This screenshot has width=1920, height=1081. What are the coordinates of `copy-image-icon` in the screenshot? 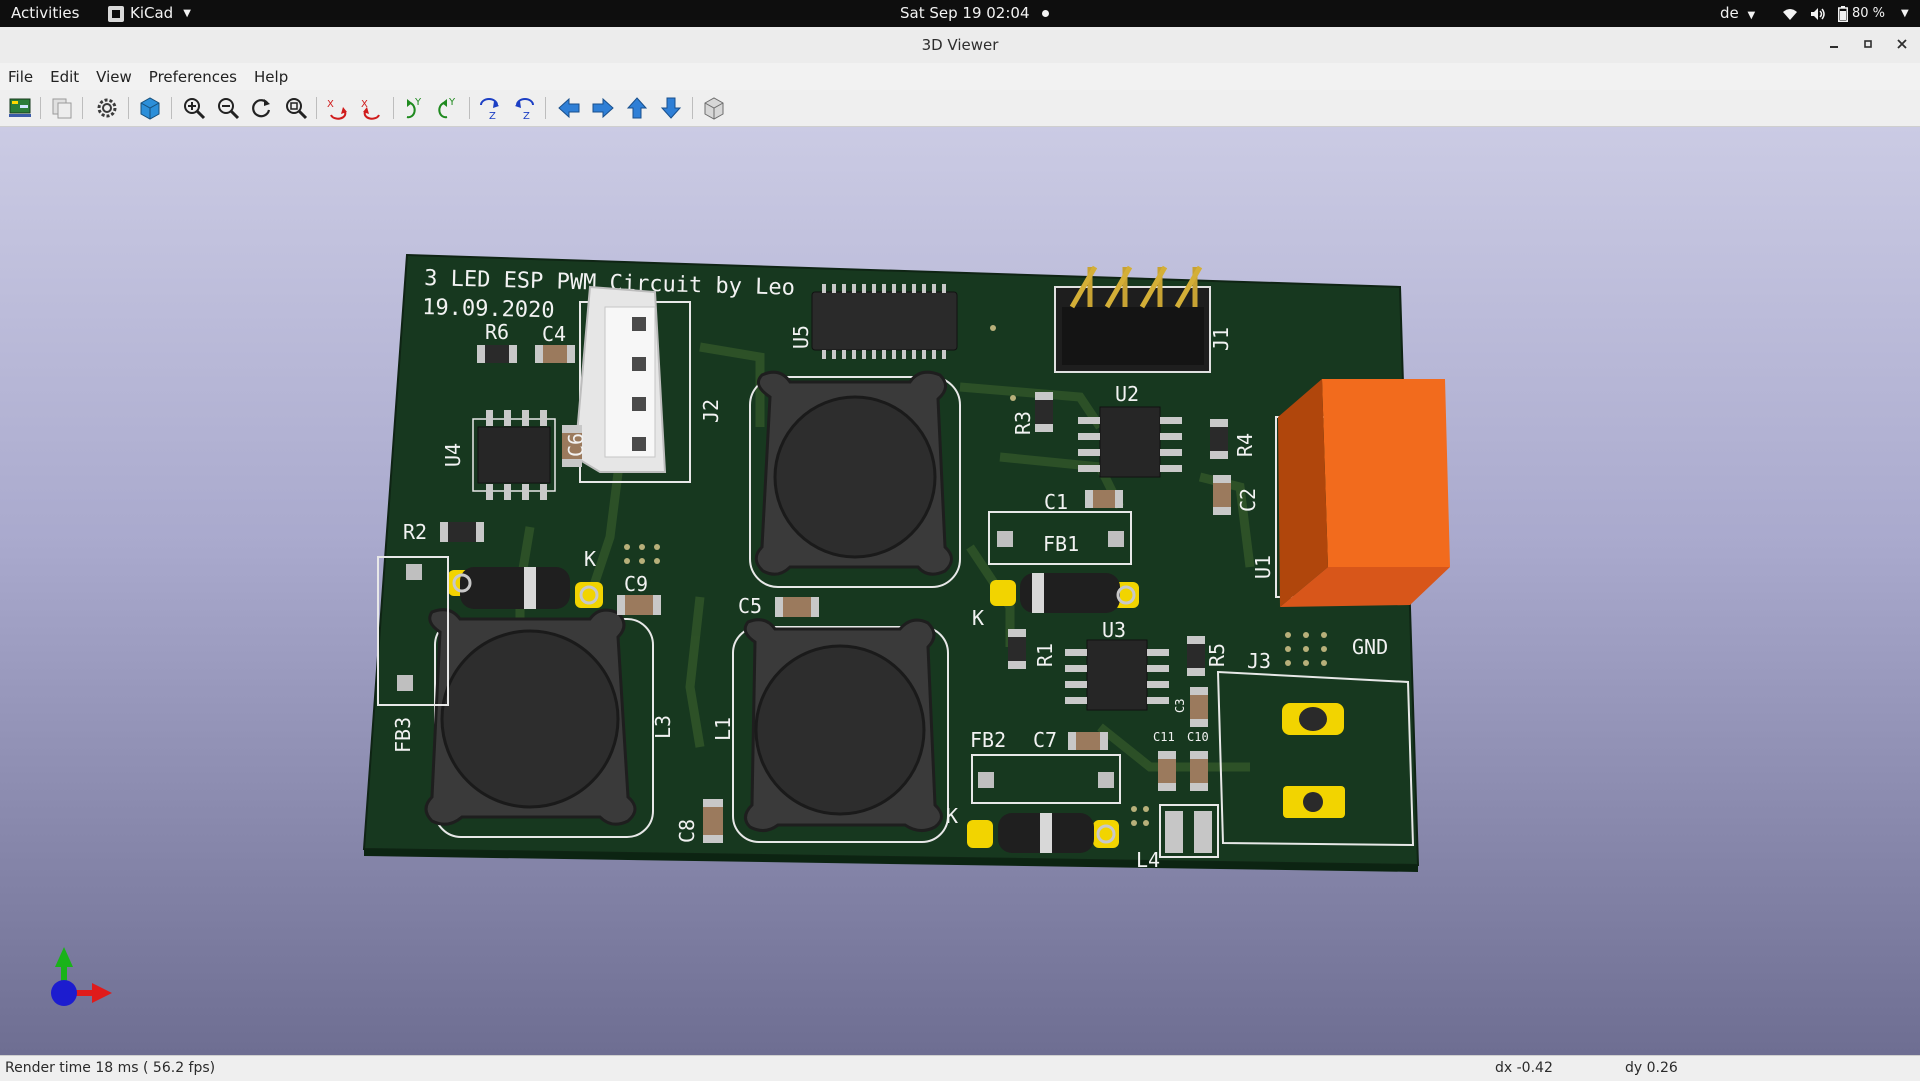 It's located at (62, 108).